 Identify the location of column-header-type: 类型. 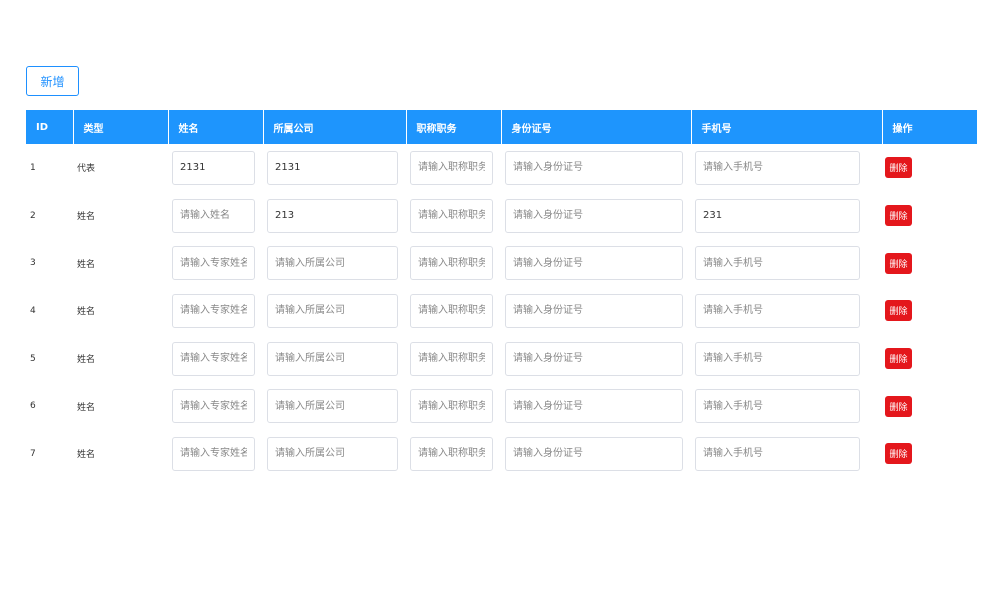
(121, 127).